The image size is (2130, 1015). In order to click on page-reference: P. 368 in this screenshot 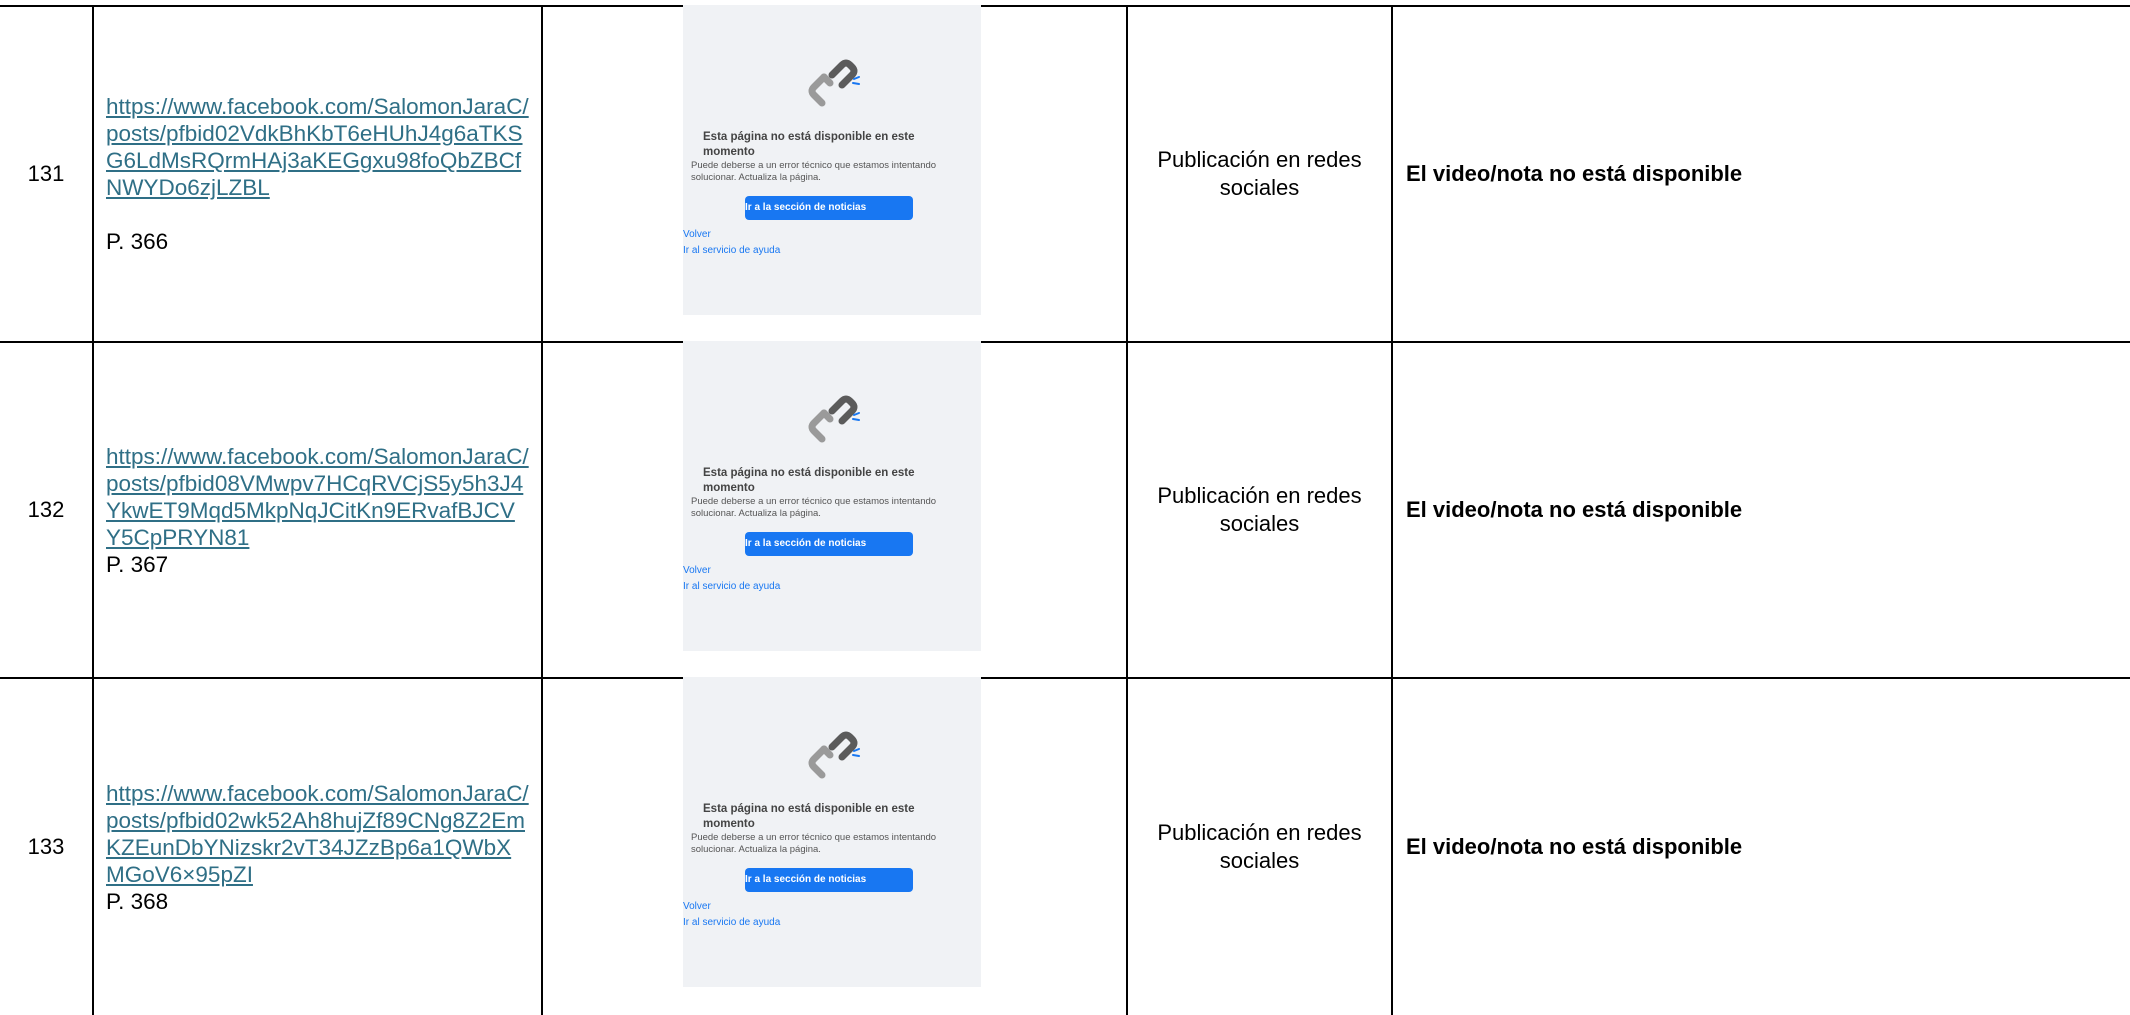, I will do `click(137, 901)`.